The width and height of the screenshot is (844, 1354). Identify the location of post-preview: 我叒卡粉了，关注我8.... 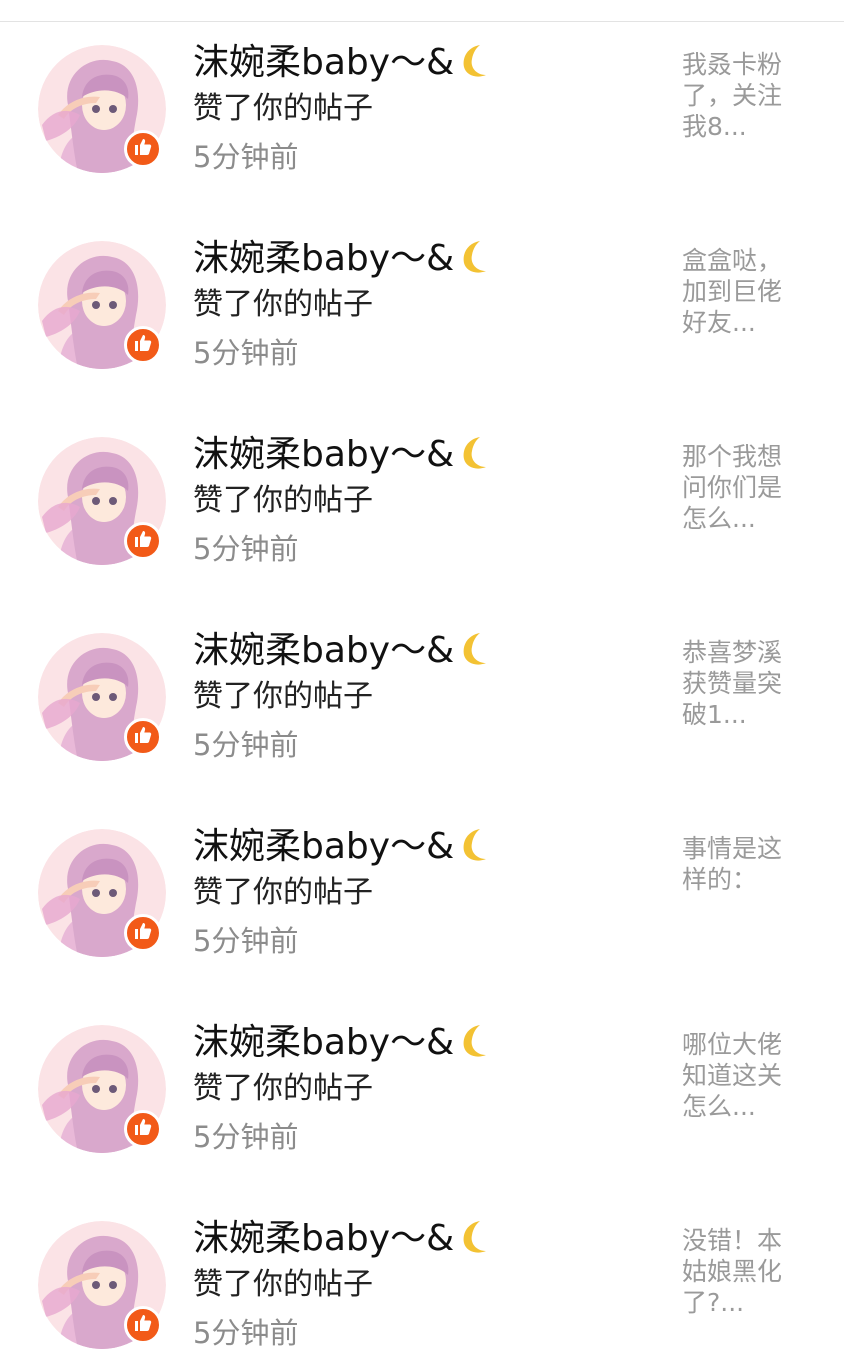
(739, 95).